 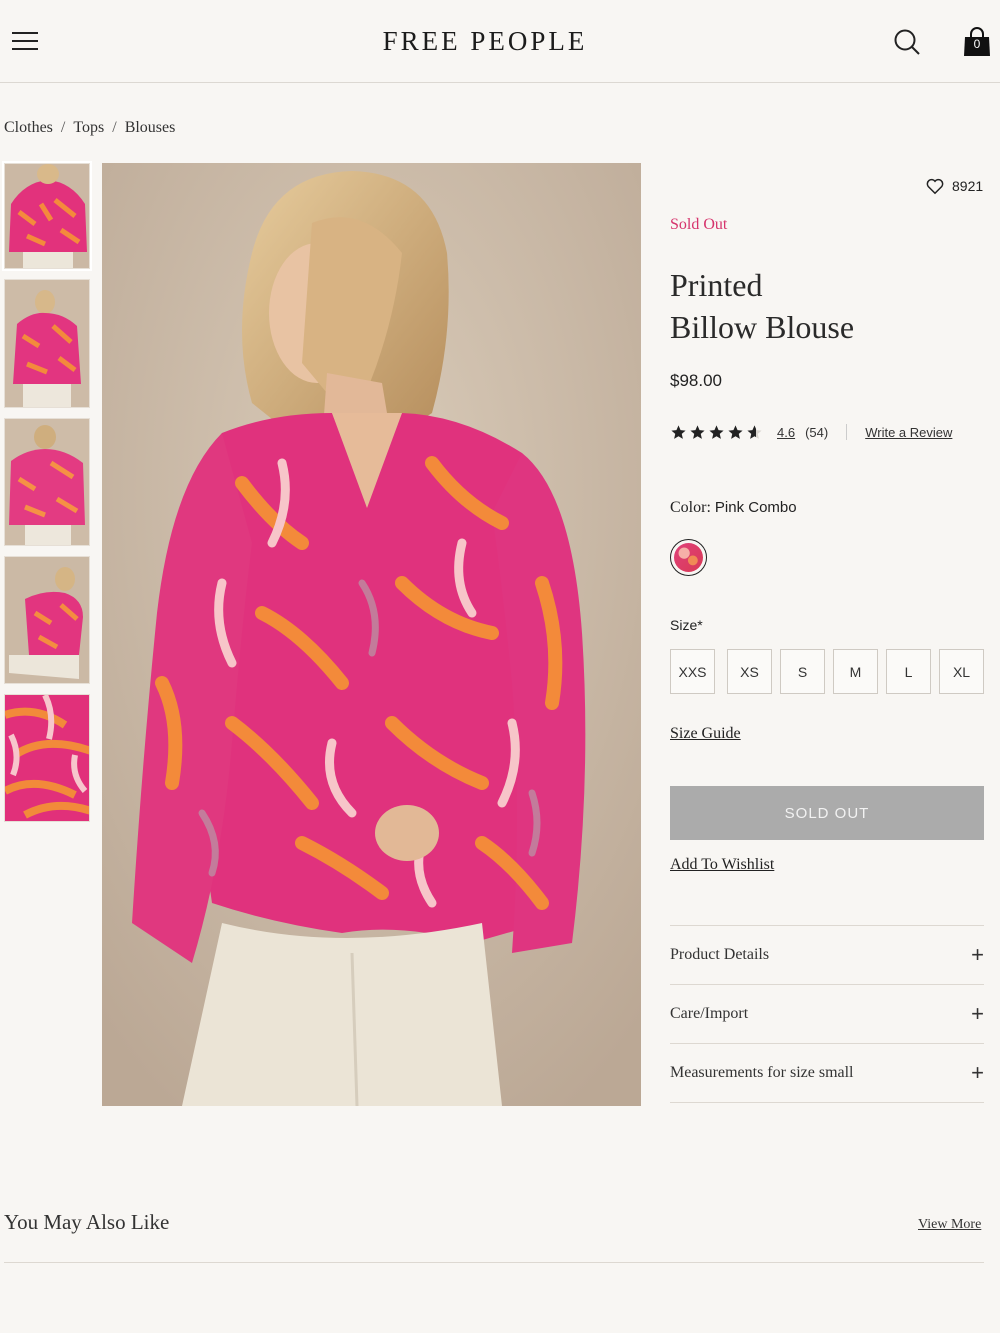 I want to click on rating-row: 4.6 (54) Write a Review, so click(x=811, y=432).